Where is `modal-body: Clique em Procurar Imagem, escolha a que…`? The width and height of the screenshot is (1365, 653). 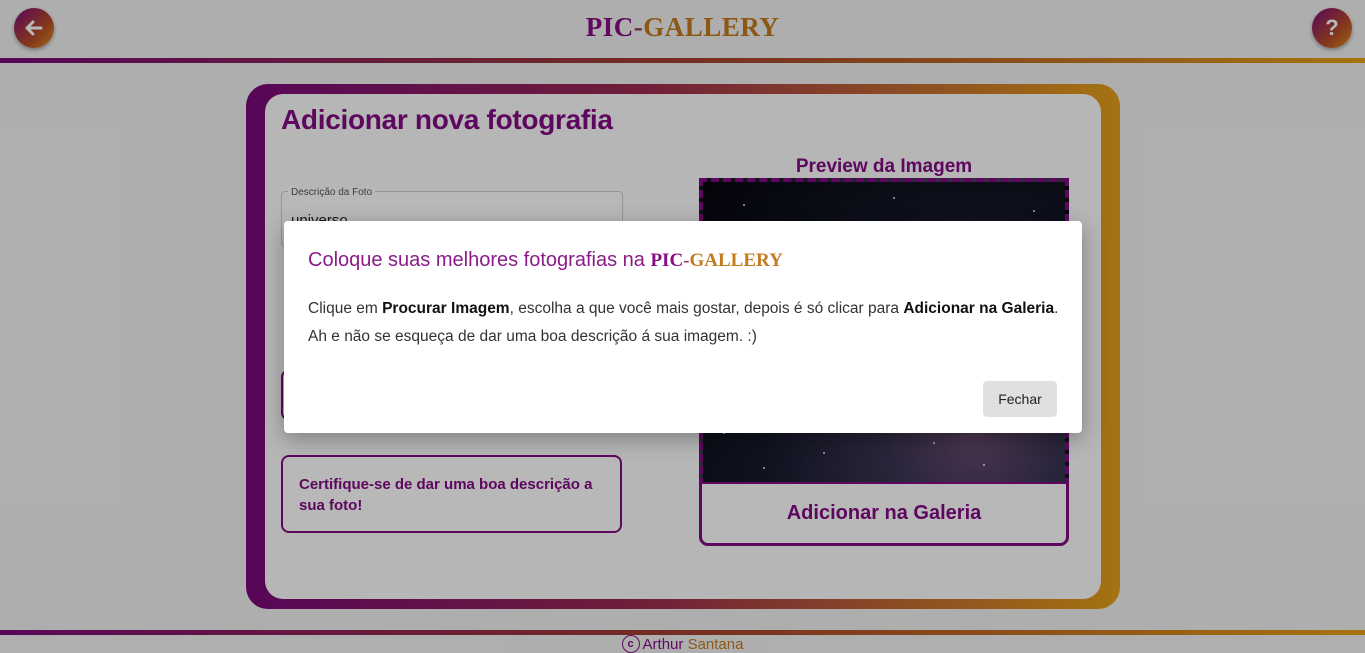 modal-body: Clique em Procurar Imagem, escolha a que… is located at coordinates (688, 323).